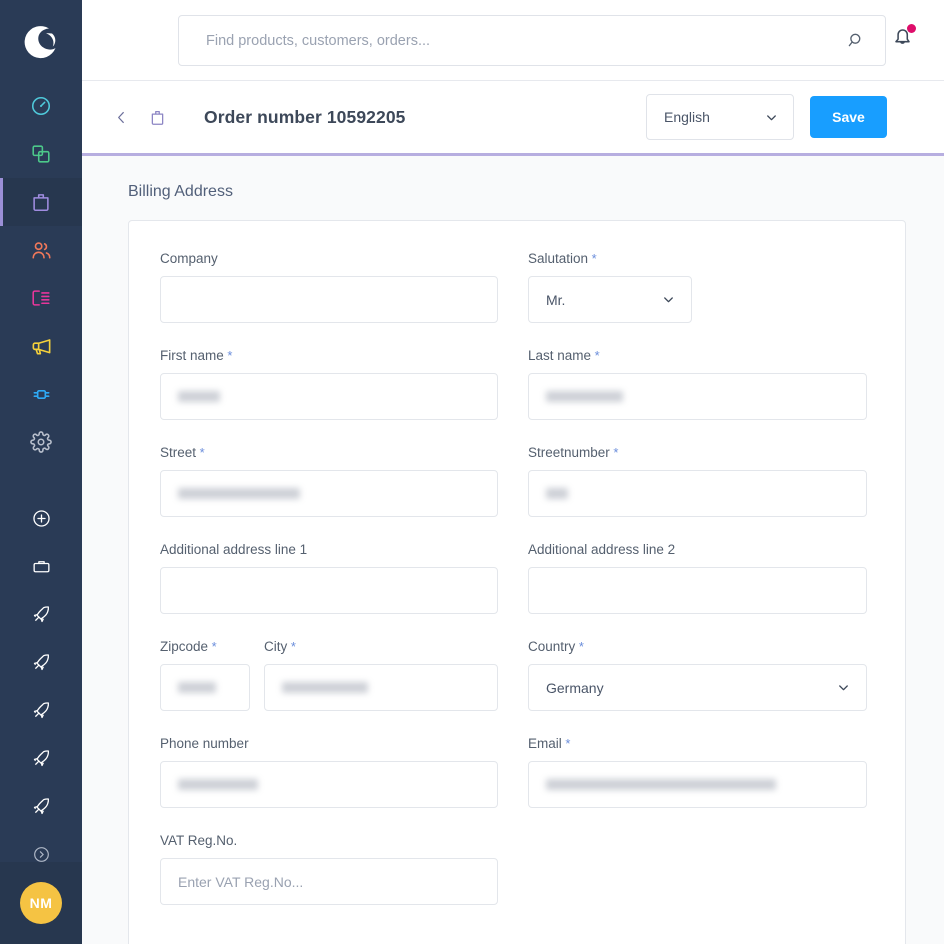 This screenshot has height=944, width=944. What do you see at coordinates (545, 743) in the screenshot?
I see `label-text: Email` at bounding box center [545, 743].